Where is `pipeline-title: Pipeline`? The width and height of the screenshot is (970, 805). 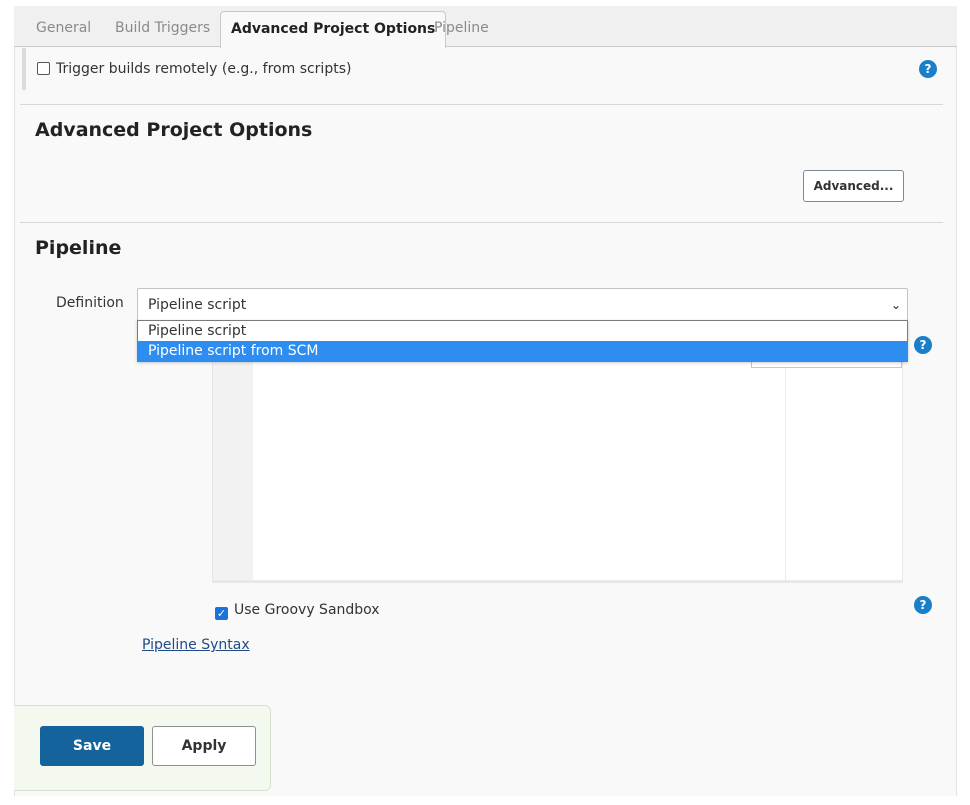 pipeline-title: Pipeline is located at coordinates (78, 248).